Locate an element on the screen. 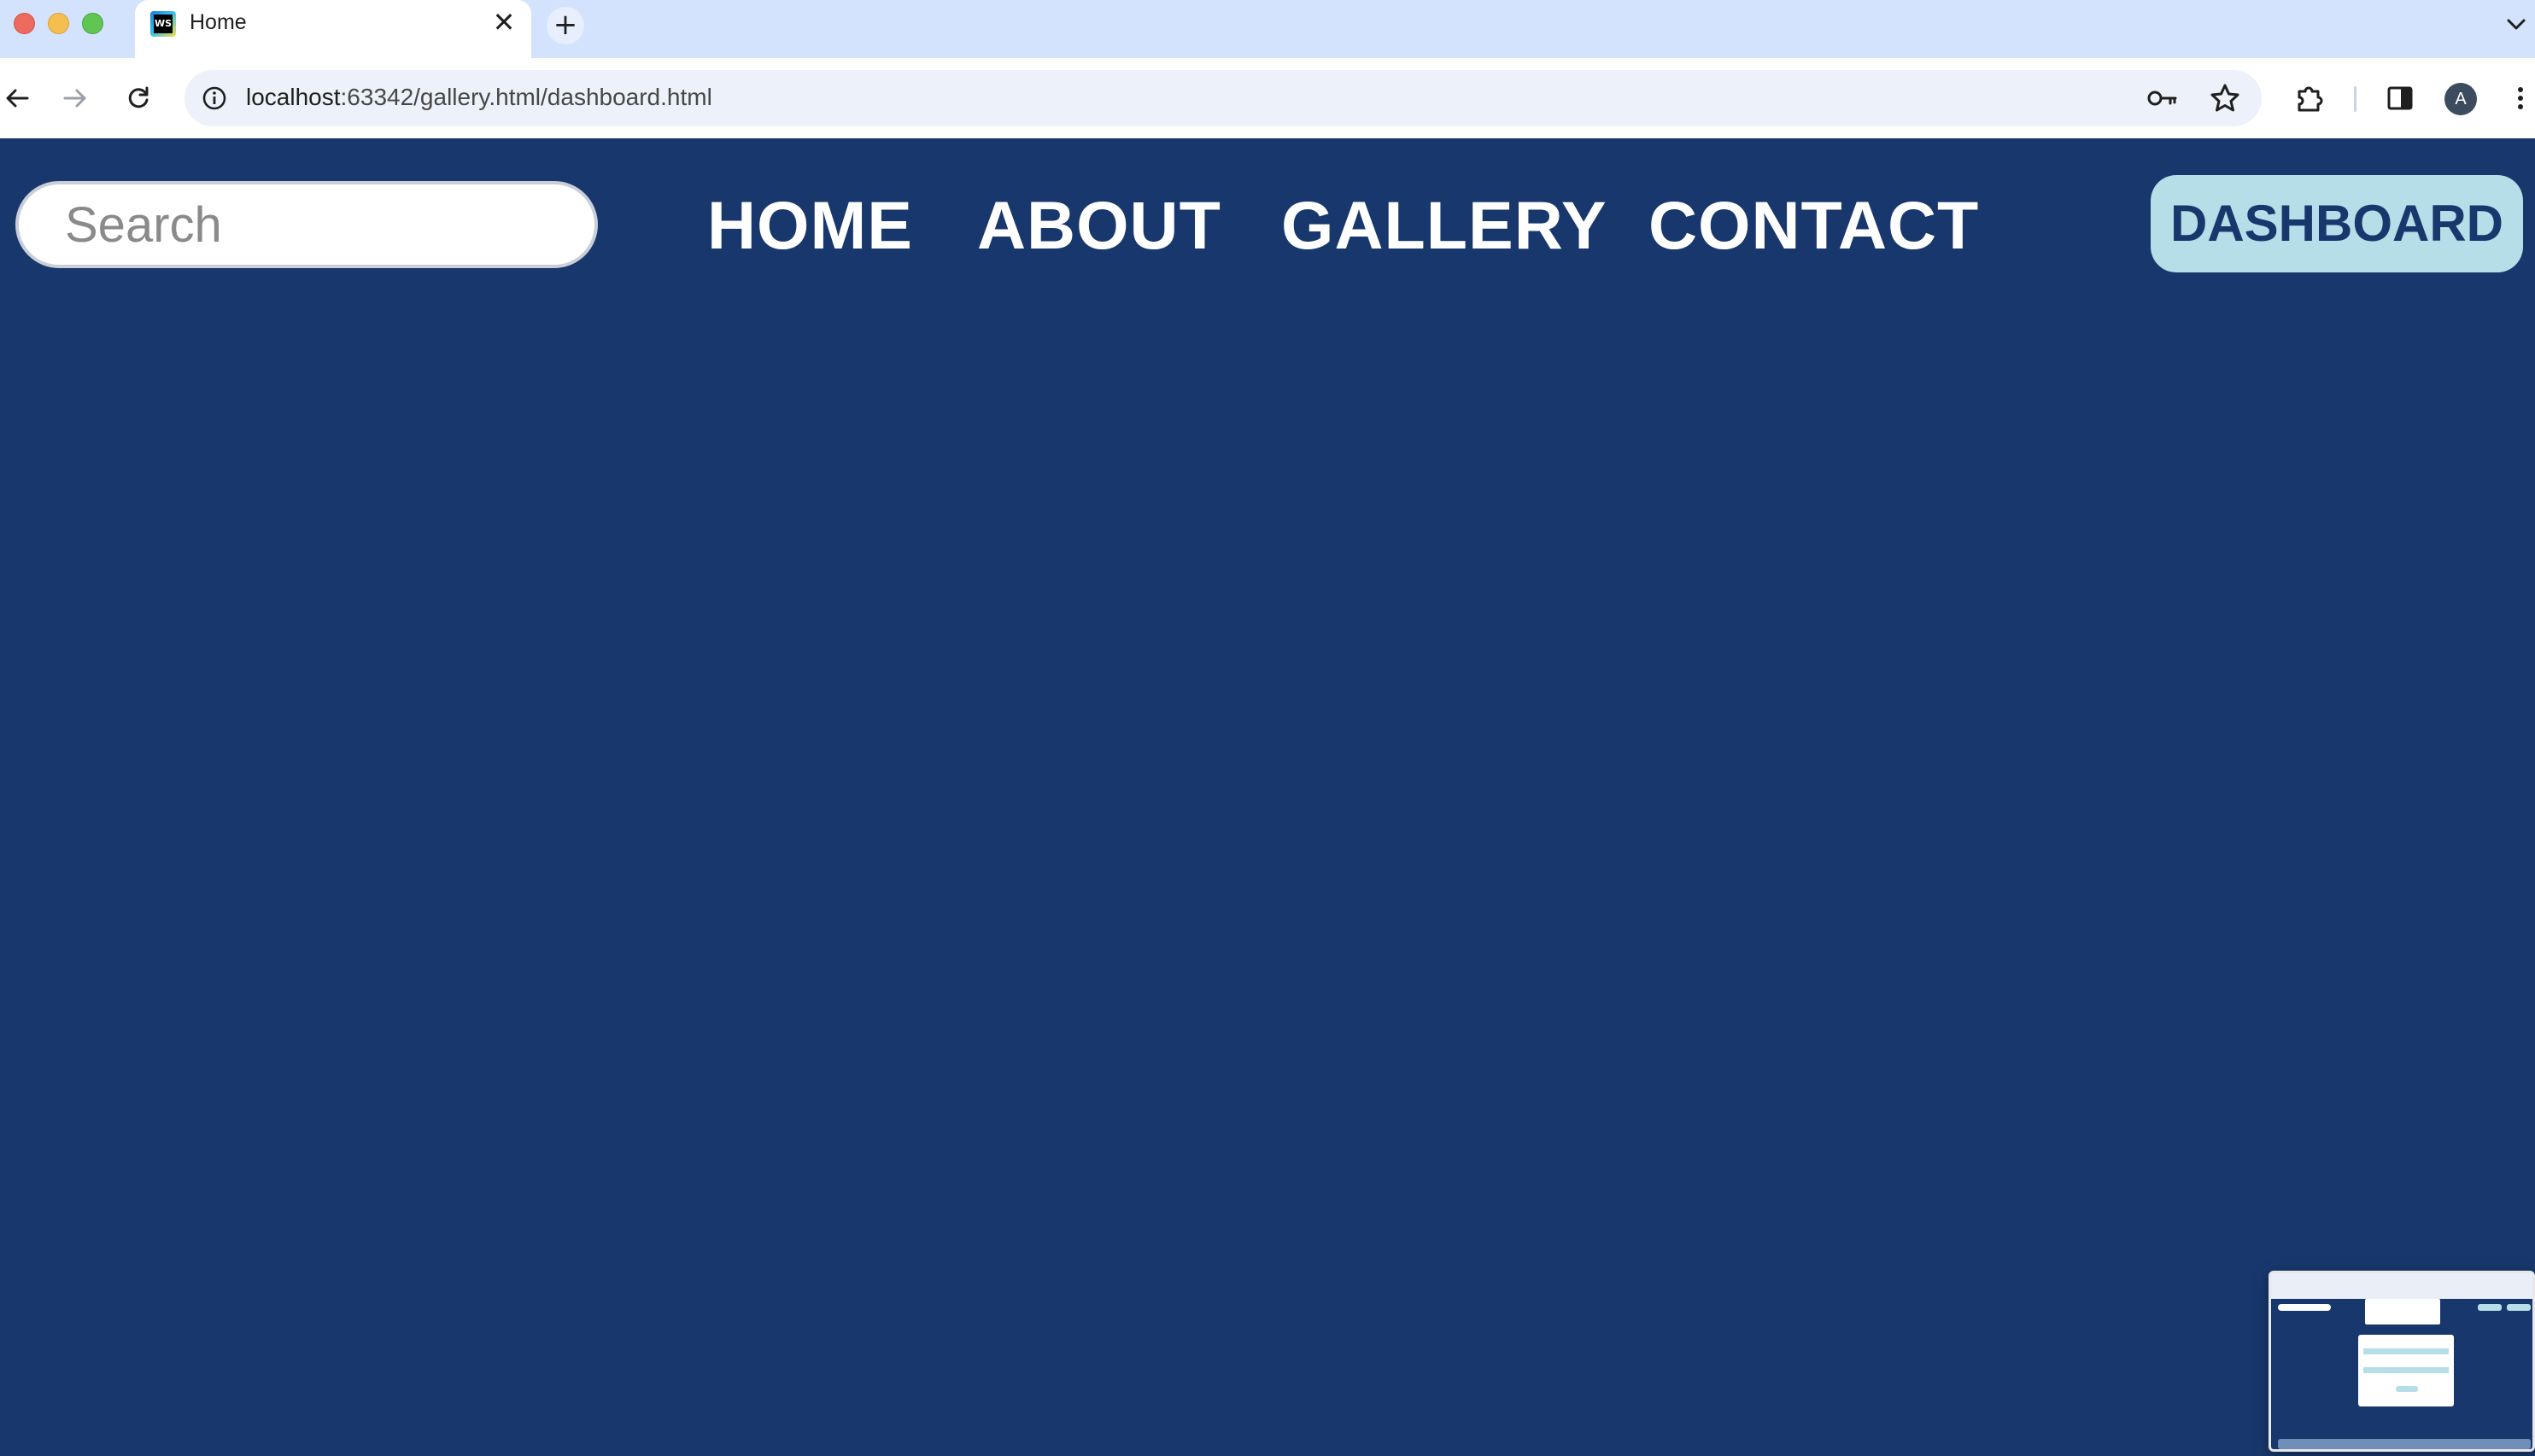 Image resolution: width=2535 pixels, height=1456 pixels. tab-search-icon is located at coordinates (2516, 24).